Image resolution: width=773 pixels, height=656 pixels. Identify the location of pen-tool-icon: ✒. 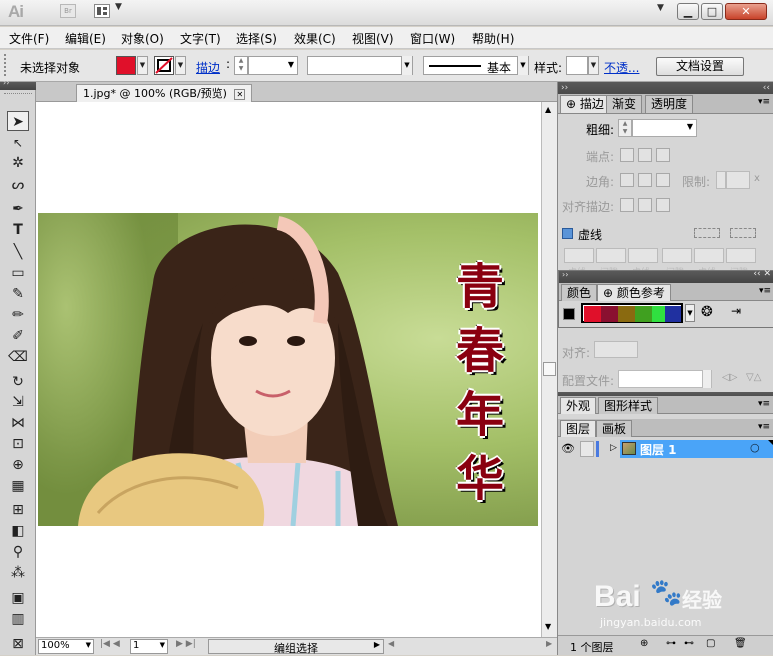
(18, 209).